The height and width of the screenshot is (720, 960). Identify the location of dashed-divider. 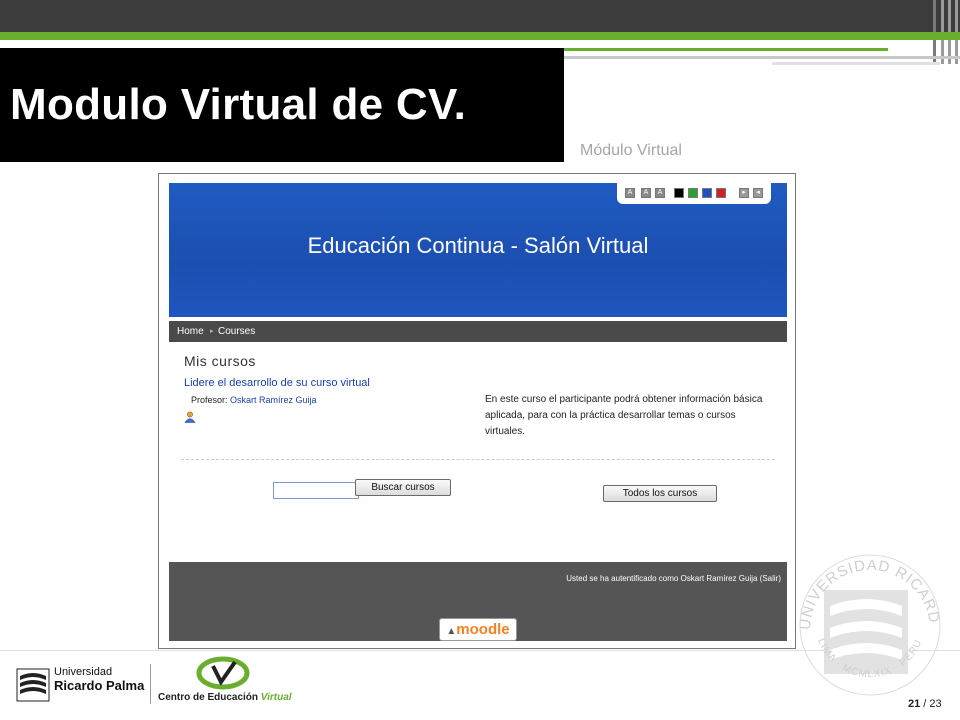
(478, 459).